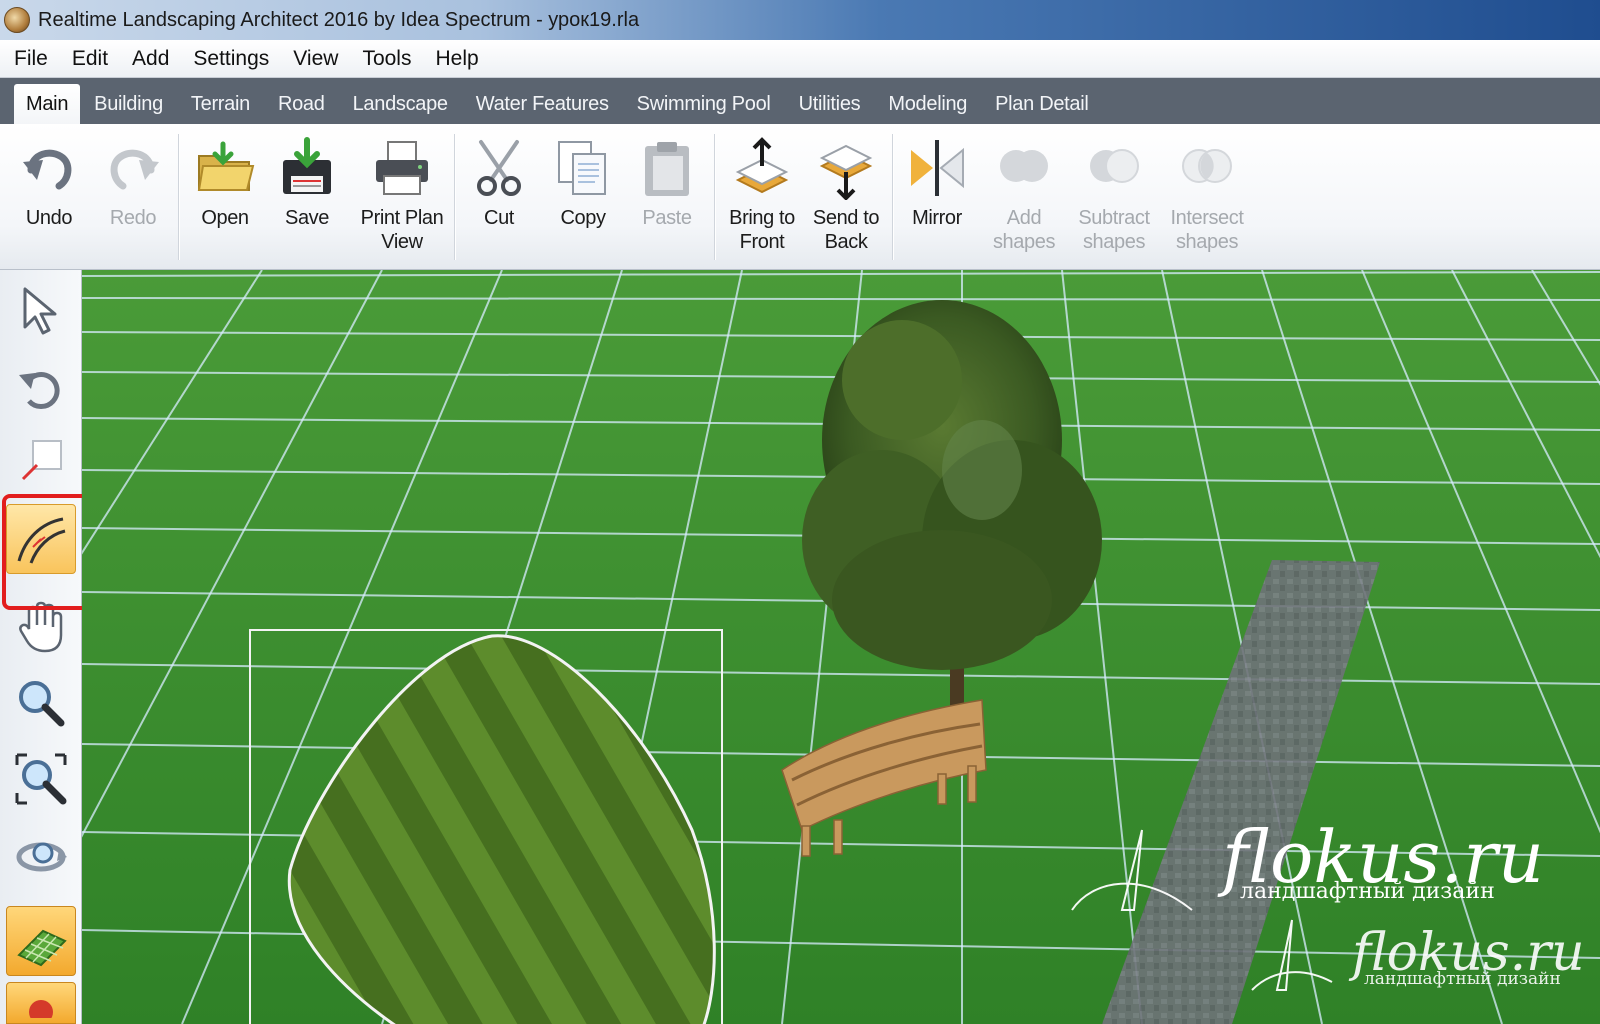 The width and height of the screenshot is (1600, 1024). Describe the element at coordinates (1367, 891) in the screenshot. I see `watermark-tagline: ландшафтный дизайн` at that location.